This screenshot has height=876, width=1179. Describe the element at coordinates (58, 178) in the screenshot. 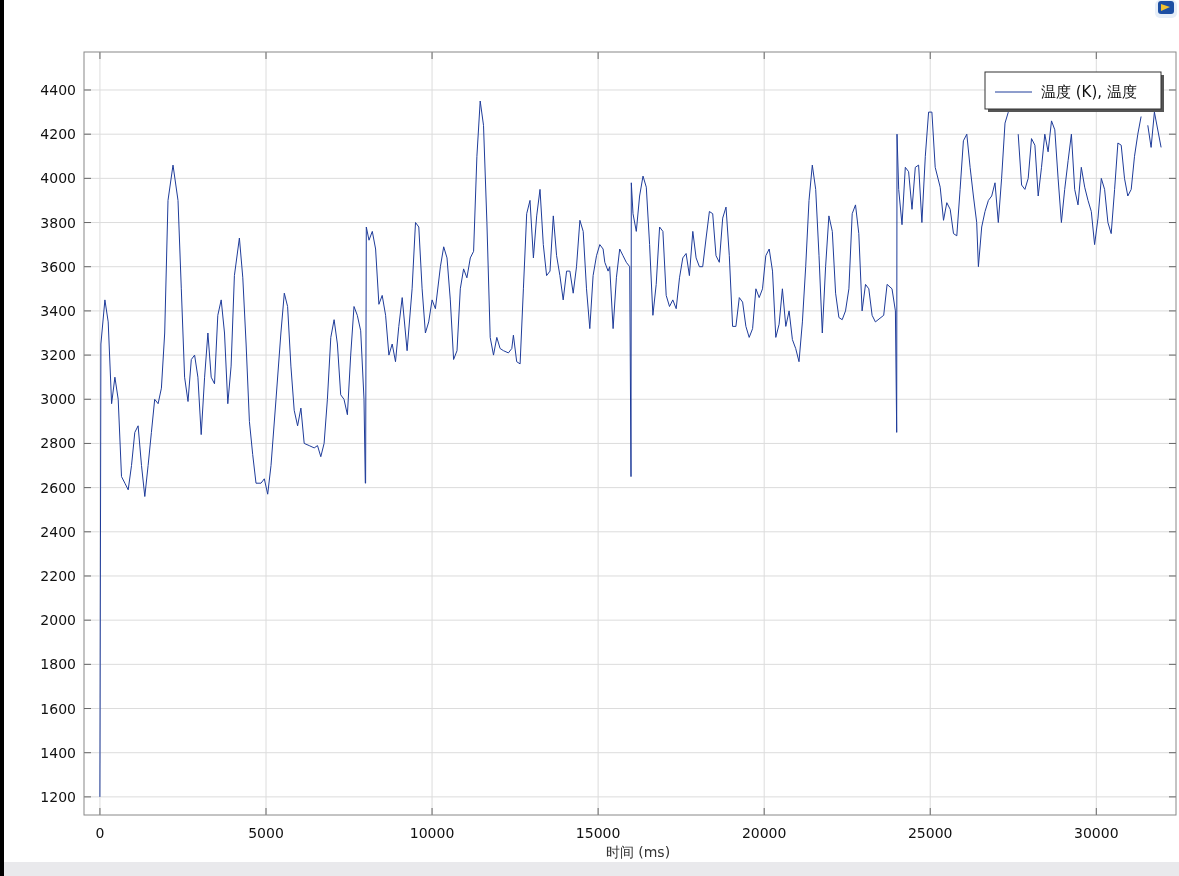

I see `y-tick-label: 4000` at that location.